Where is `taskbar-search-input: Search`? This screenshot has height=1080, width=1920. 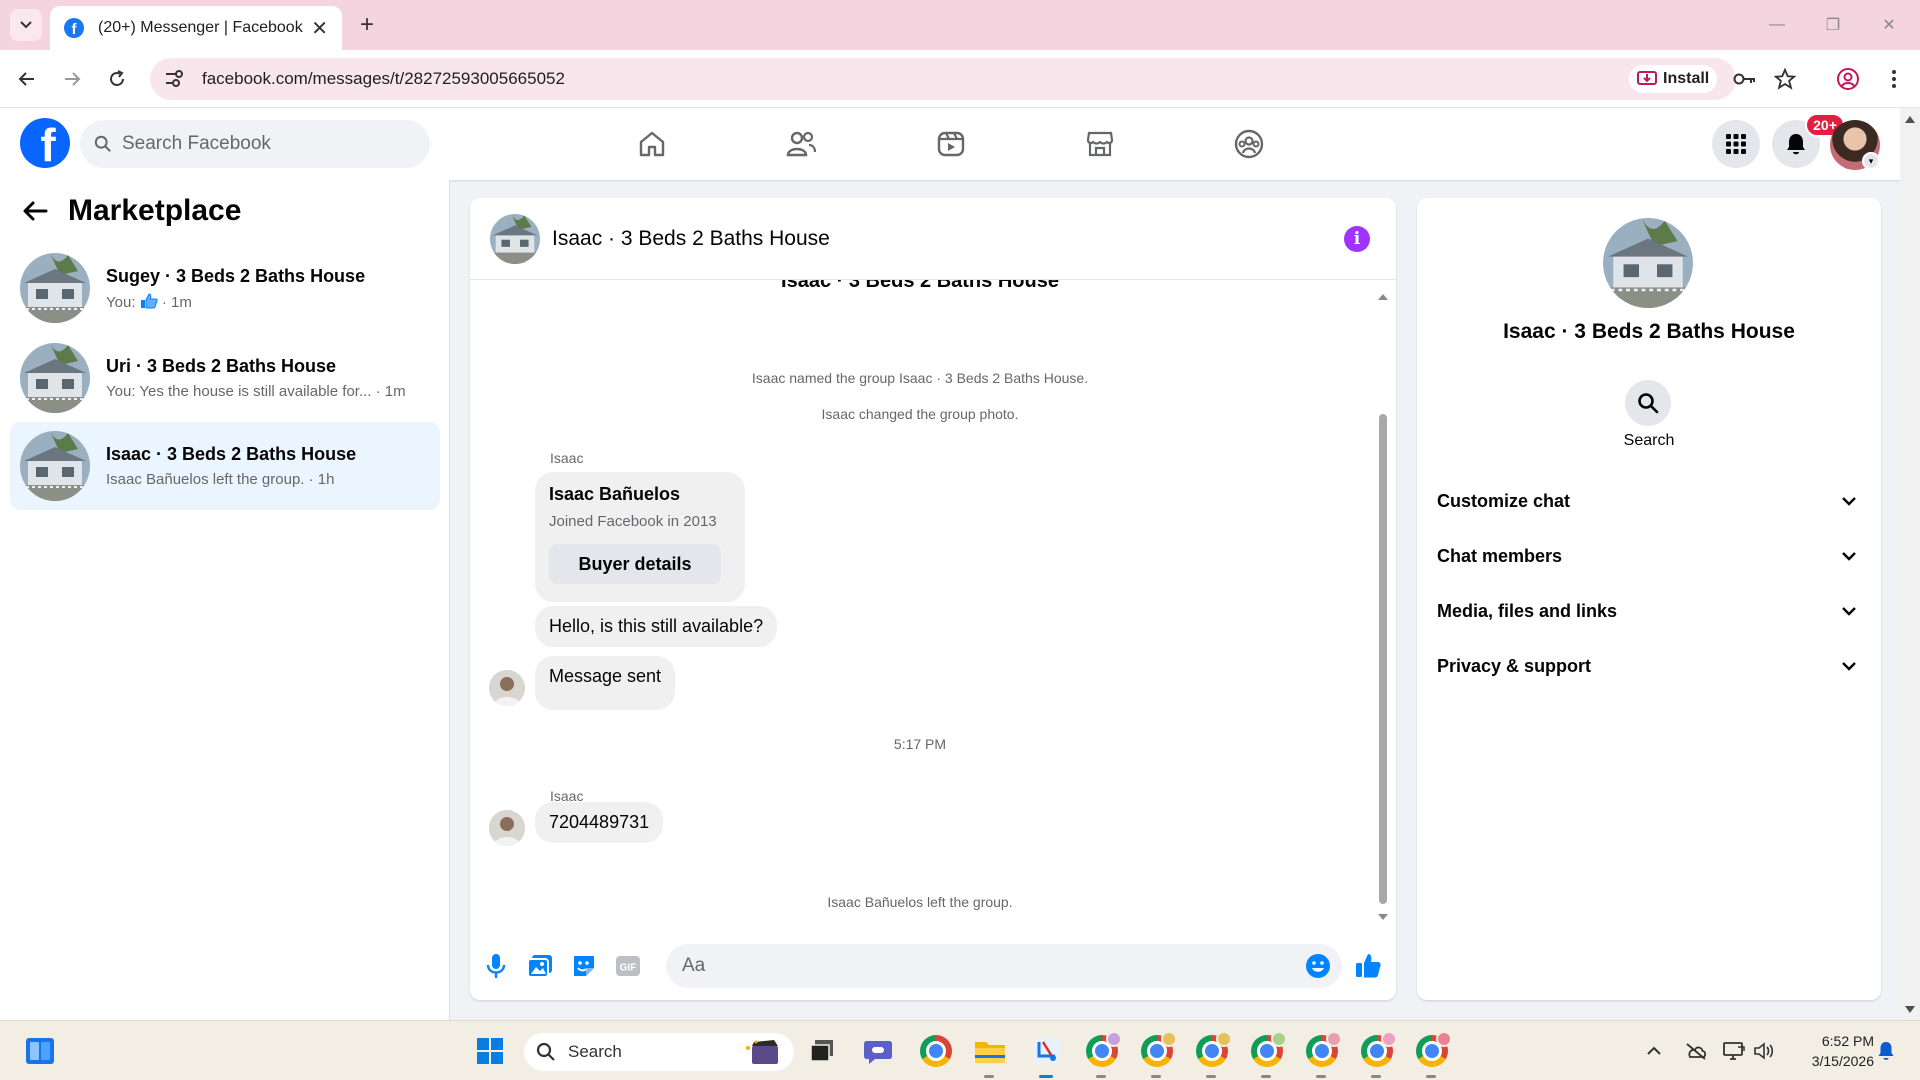
taskbar-search-input: Search is located at coordinates (659, 1052).